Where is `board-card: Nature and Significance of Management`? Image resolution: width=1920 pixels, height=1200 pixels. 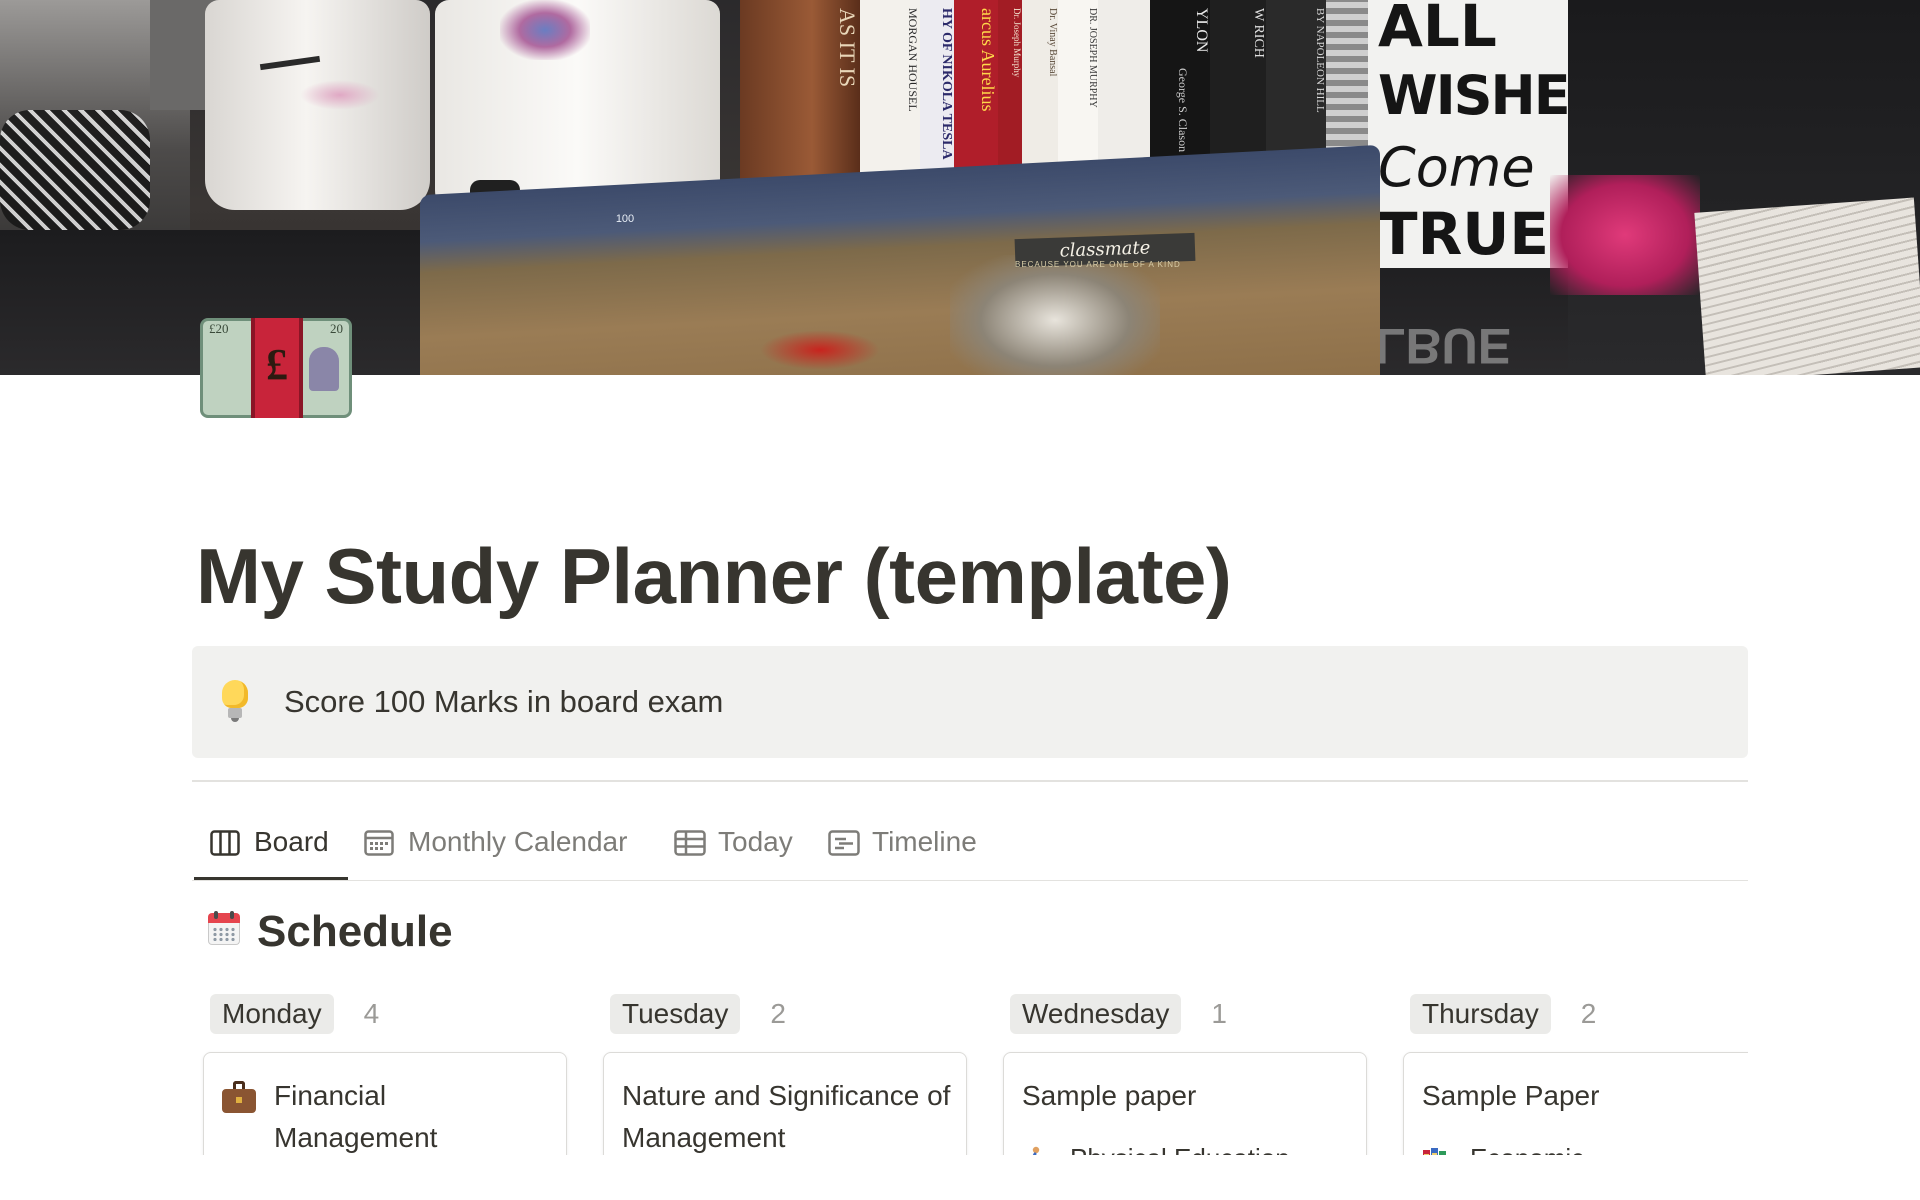 board-card: Nature and Significance of Management is located at coordinates (785, 1103).